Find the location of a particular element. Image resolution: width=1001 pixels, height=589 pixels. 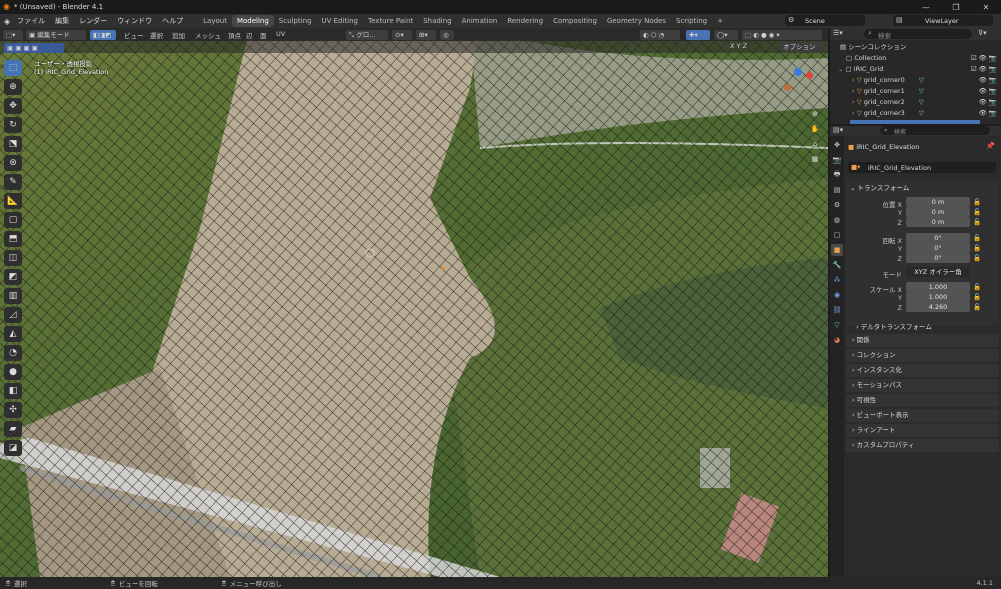

view-layer-selector: ▤ ViewLayer is located at coordinates (943, 20).